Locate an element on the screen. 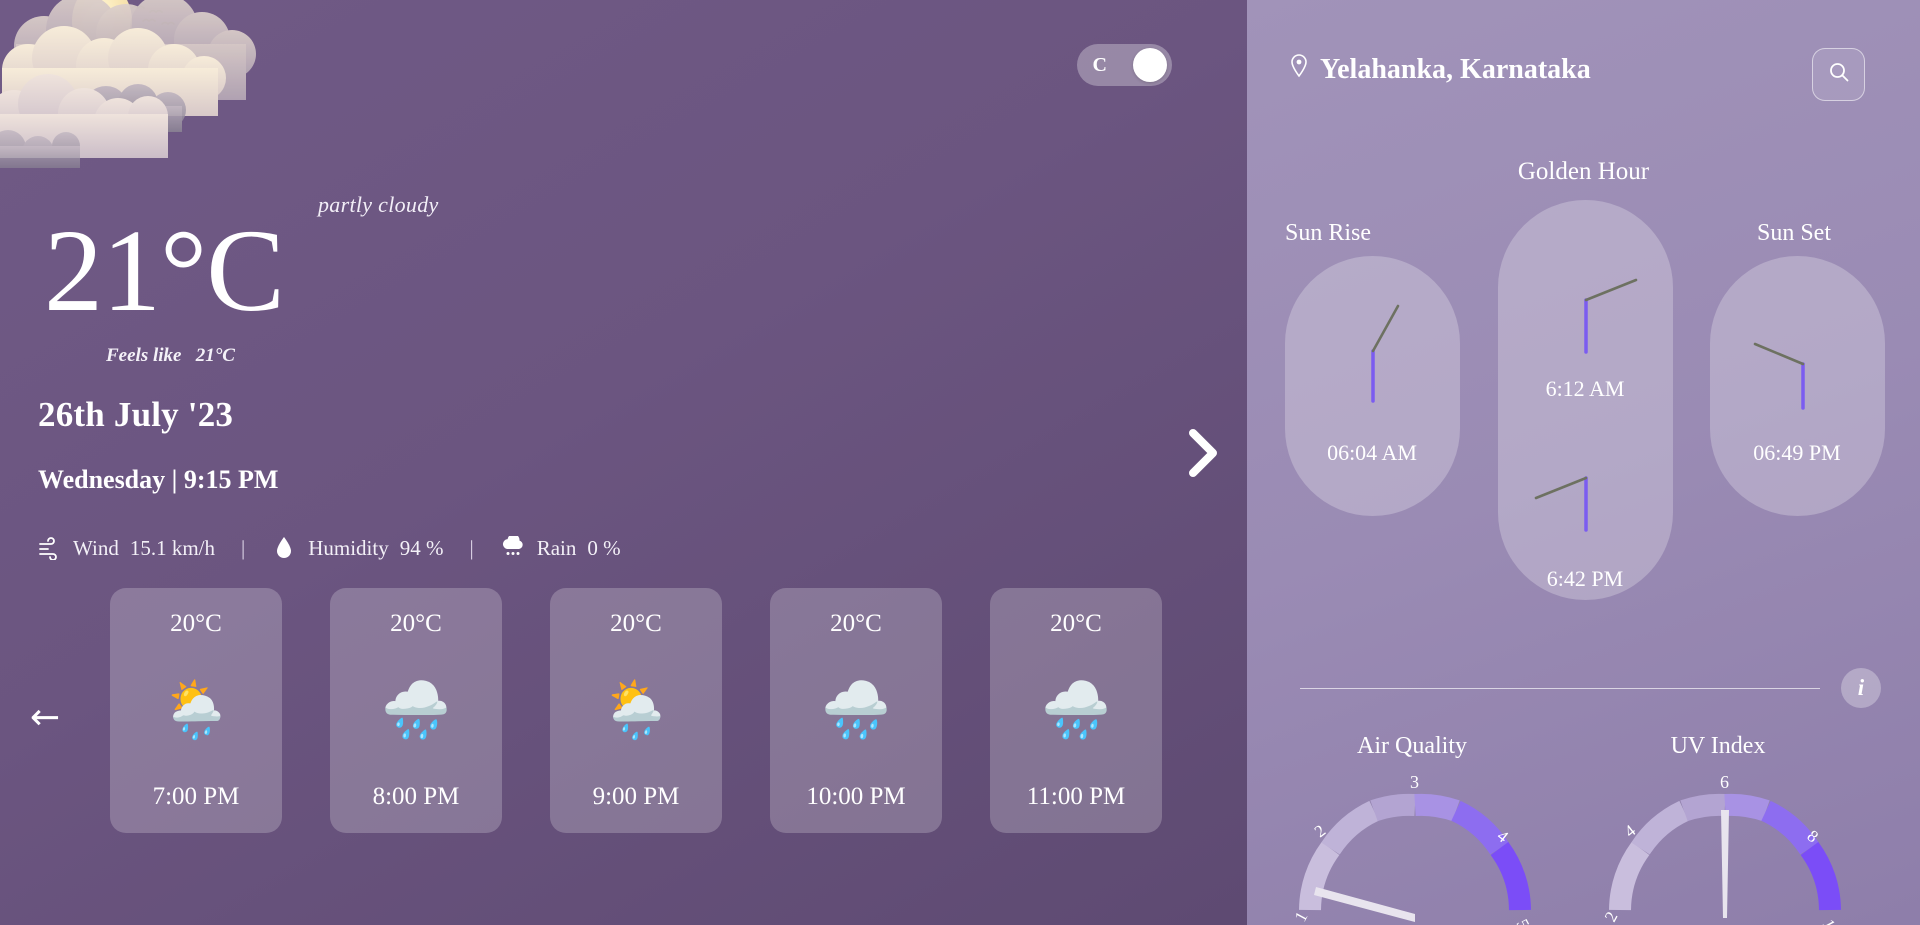 This screenshot has height=925, width=1920. golden-hour-title: Golden Hour is located at coordinates (1583, 171).